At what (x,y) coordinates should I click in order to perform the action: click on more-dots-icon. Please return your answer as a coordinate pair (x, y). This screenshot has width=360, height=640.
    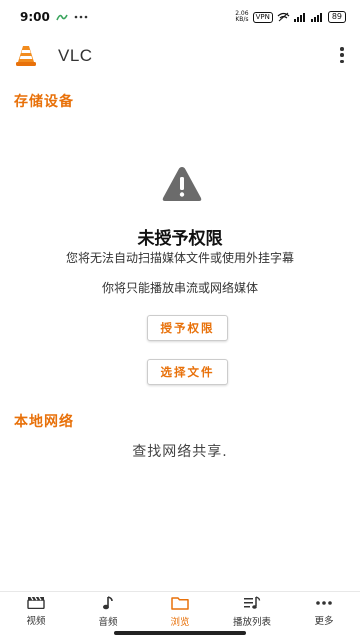
    Looking at the image, I should click on (324, 602).